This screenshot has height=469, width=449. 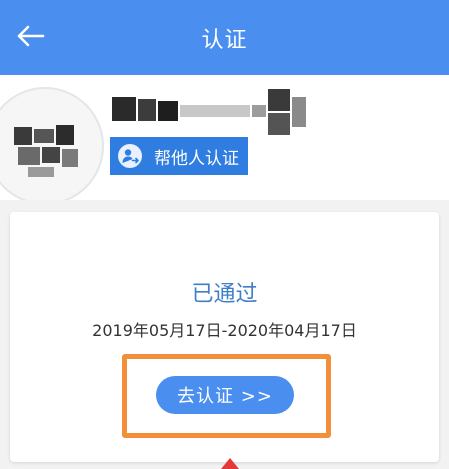 I want to click on avatar, so click(x=52, y=143).